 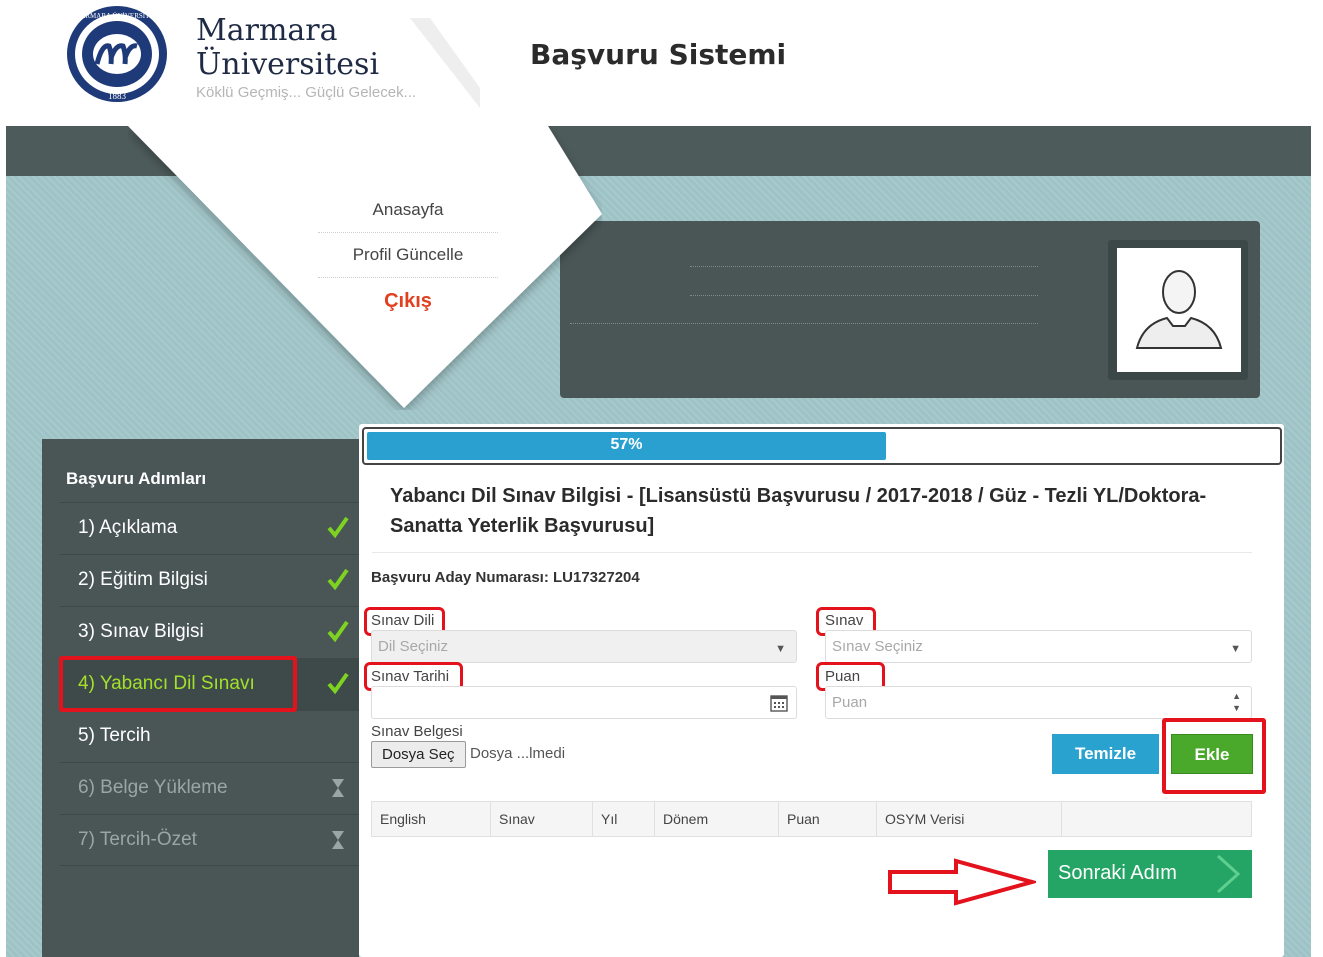 What do you see at coordinates (624, 819) in the screenshot?
I see `column-header: Yıl` at bounding box center [624, 819].